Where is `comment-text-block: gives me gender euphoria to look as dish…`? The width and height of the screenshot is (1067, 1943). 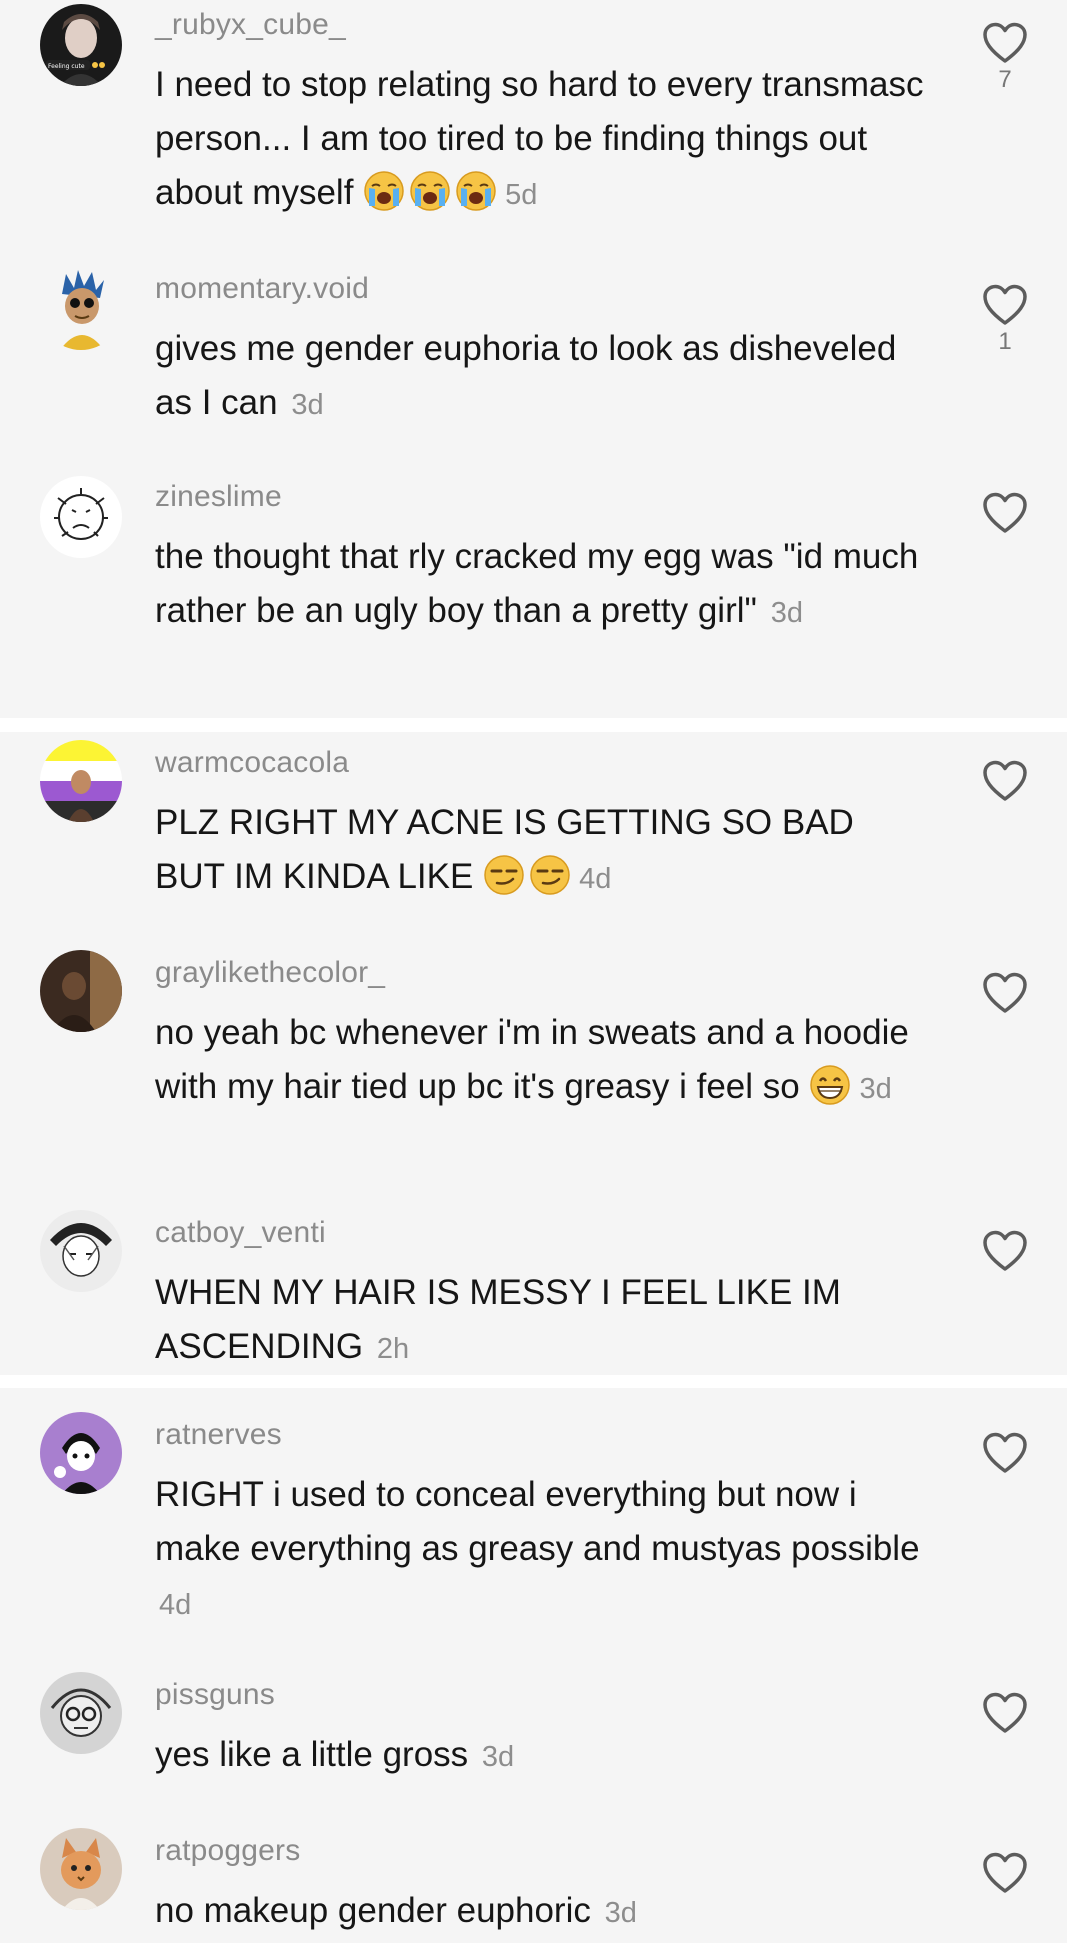 comment-text-block: gives me gender euphoria to look as dish… is located at coordinates (540, 377).